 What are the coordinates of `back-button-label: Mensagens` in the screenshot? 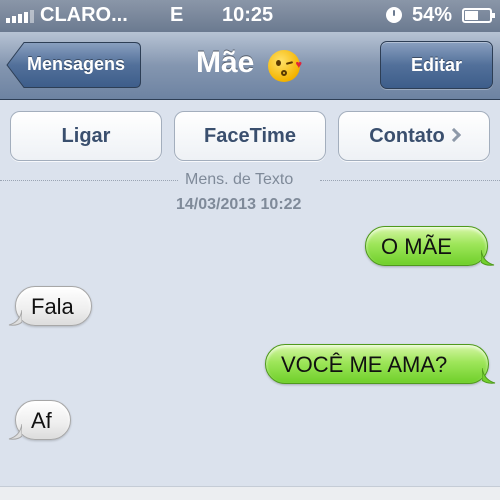 It's located at (76, 64).